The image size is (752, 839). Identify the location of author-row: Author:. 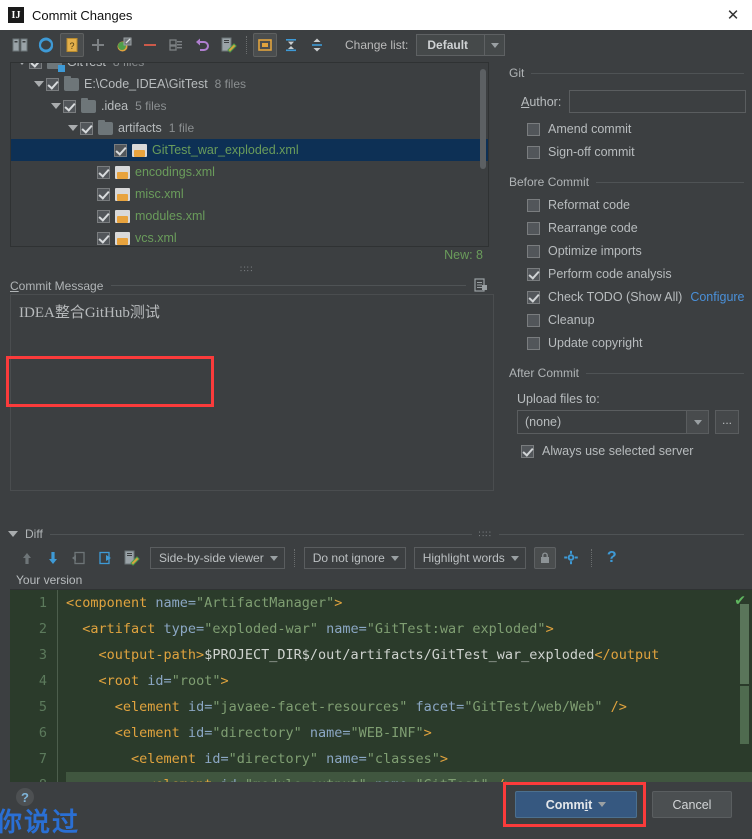
(633, 101).